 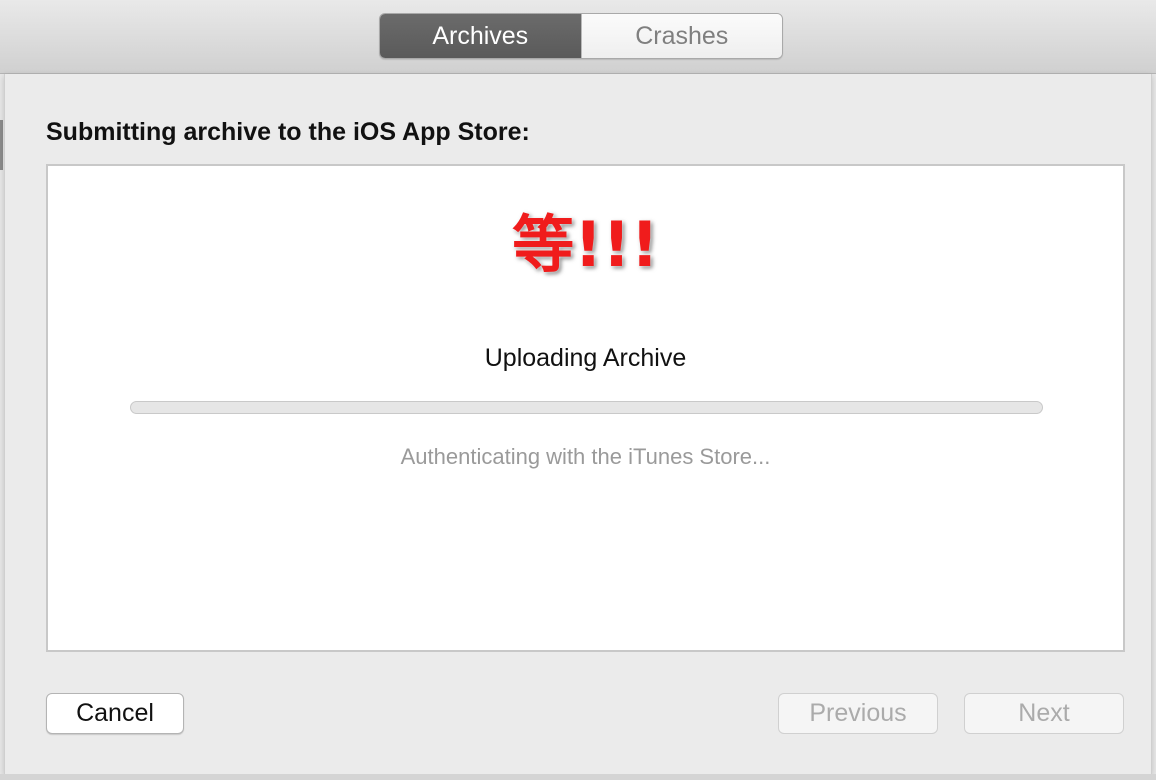 What do you see at coordinates (1044, 713) in the screenshot?
I see `next-button: Next` at bounding box center [1044, 713].